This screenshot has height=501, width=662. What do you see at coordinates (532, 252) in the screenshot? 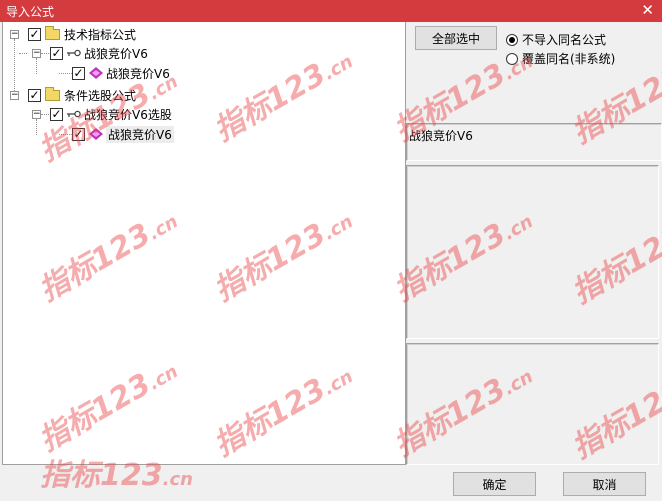
I see `description-box` at bounding box center [532, 252].